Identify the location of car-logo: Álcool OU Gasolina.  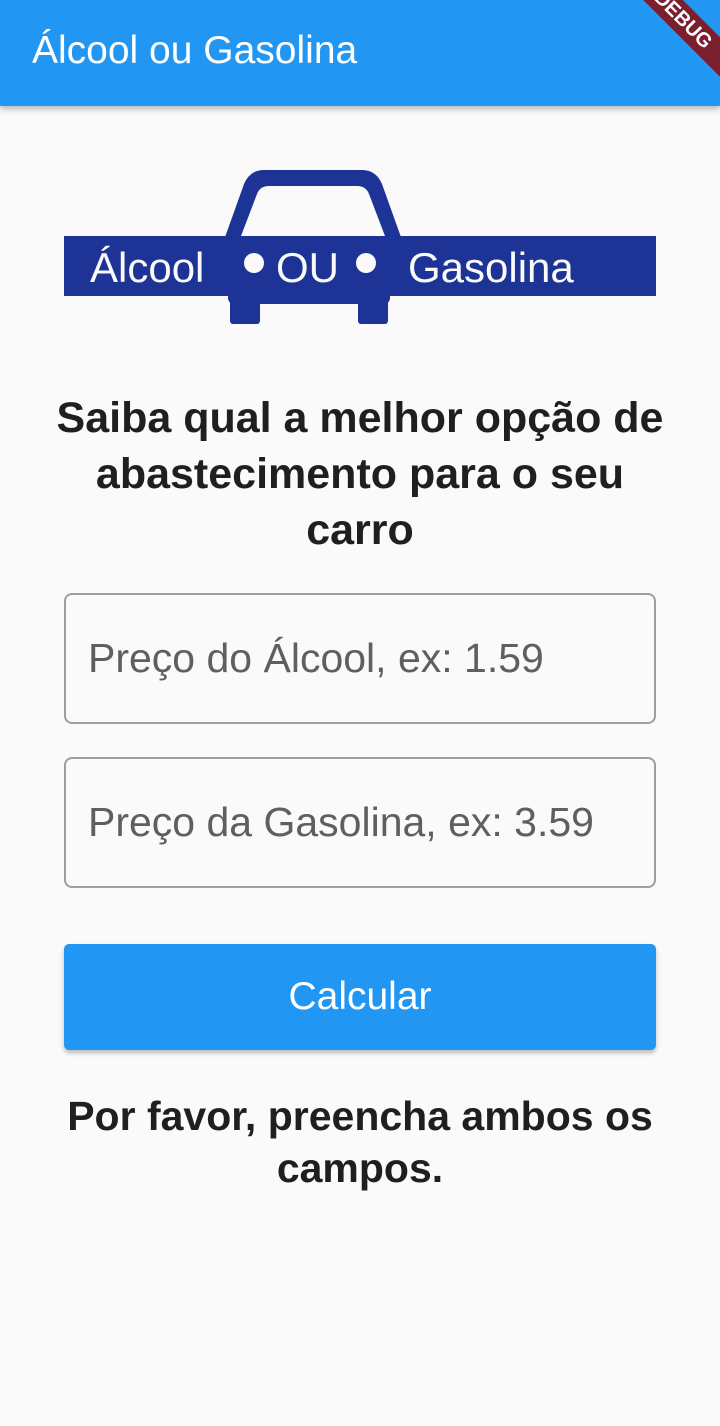
(360, 248).